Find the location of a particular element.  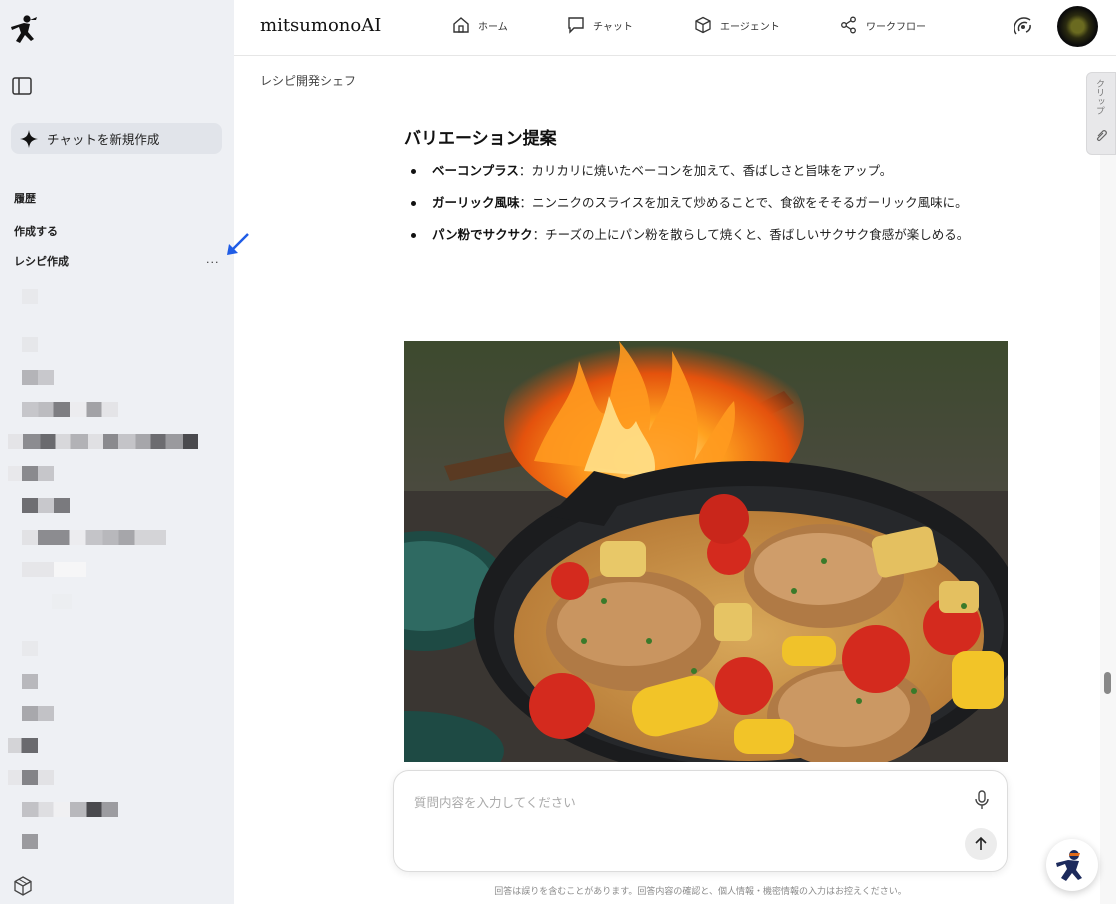

list-item-text: ：ニンニクのスライスを加えて炒めることで、食欲をそそるガーリック風味に。 is located at coordinates (743, 202).